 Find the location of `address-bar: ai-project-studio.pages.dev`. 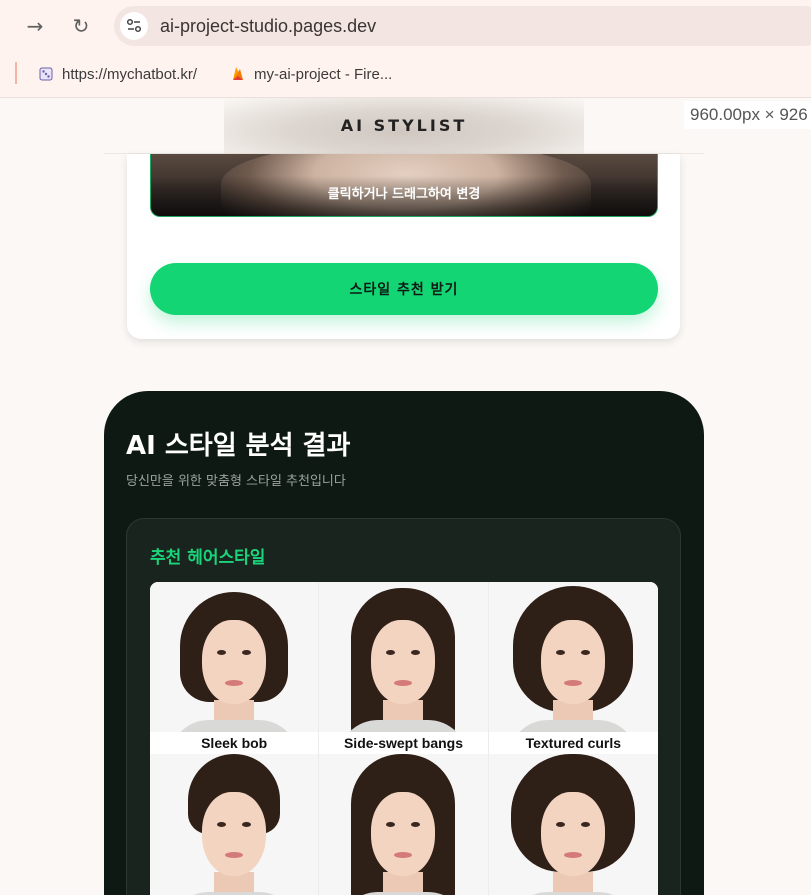

address-bar: ai-project-studio.pages.dev is located at coordinates (462, 26).